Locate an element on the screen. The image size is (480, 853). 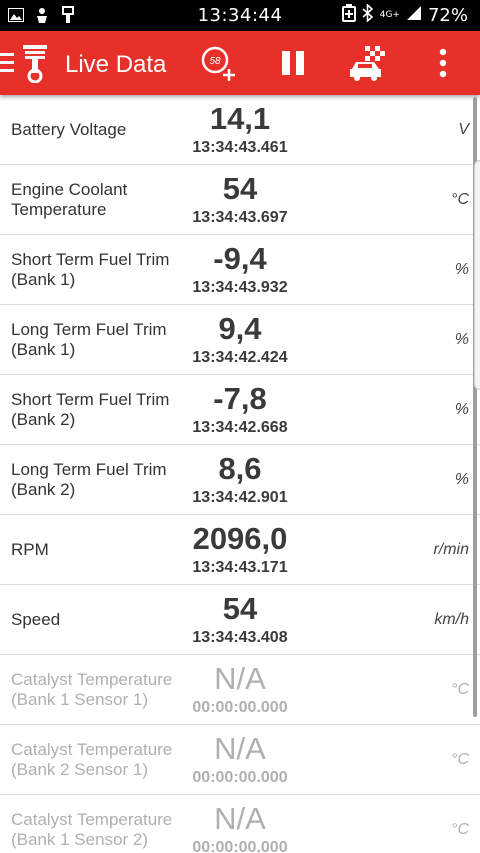
app-toolbar: Live Data 58 is located at coordinates (240, 63).